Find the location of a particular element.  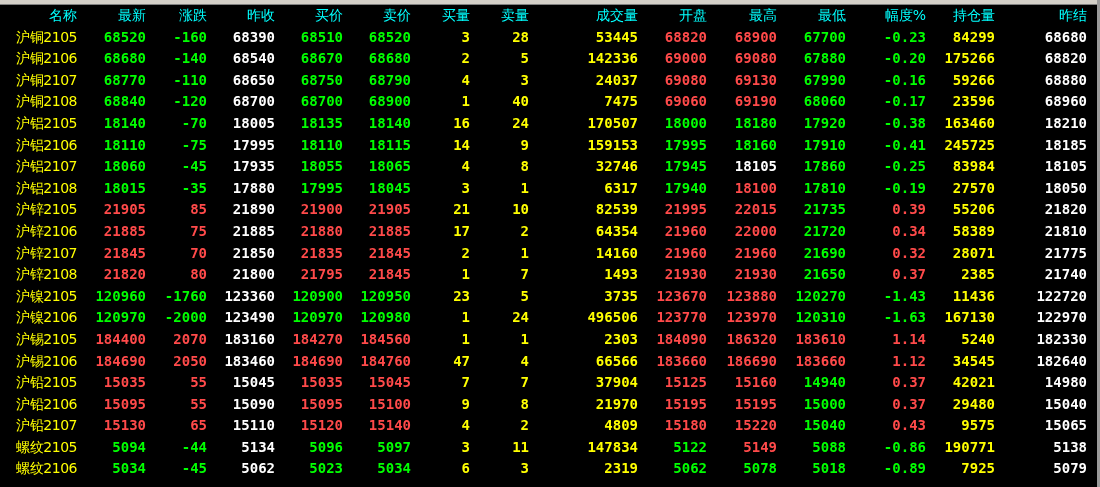

table-cell-text: 120900 is located at coordinates (317, 296).